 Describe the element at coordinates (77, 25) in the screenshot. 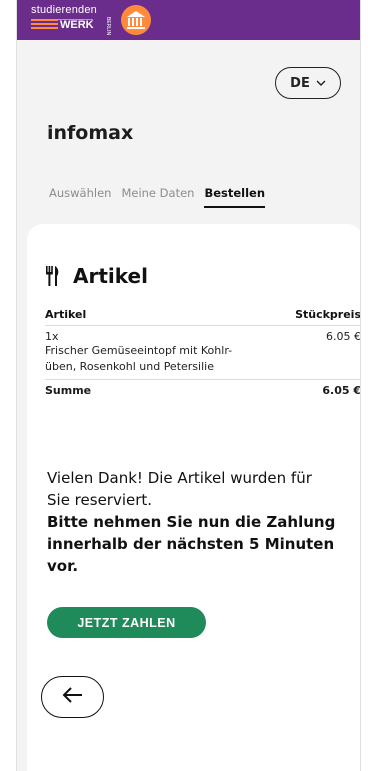

I see `logo-bottom-text: WERK` at that location.